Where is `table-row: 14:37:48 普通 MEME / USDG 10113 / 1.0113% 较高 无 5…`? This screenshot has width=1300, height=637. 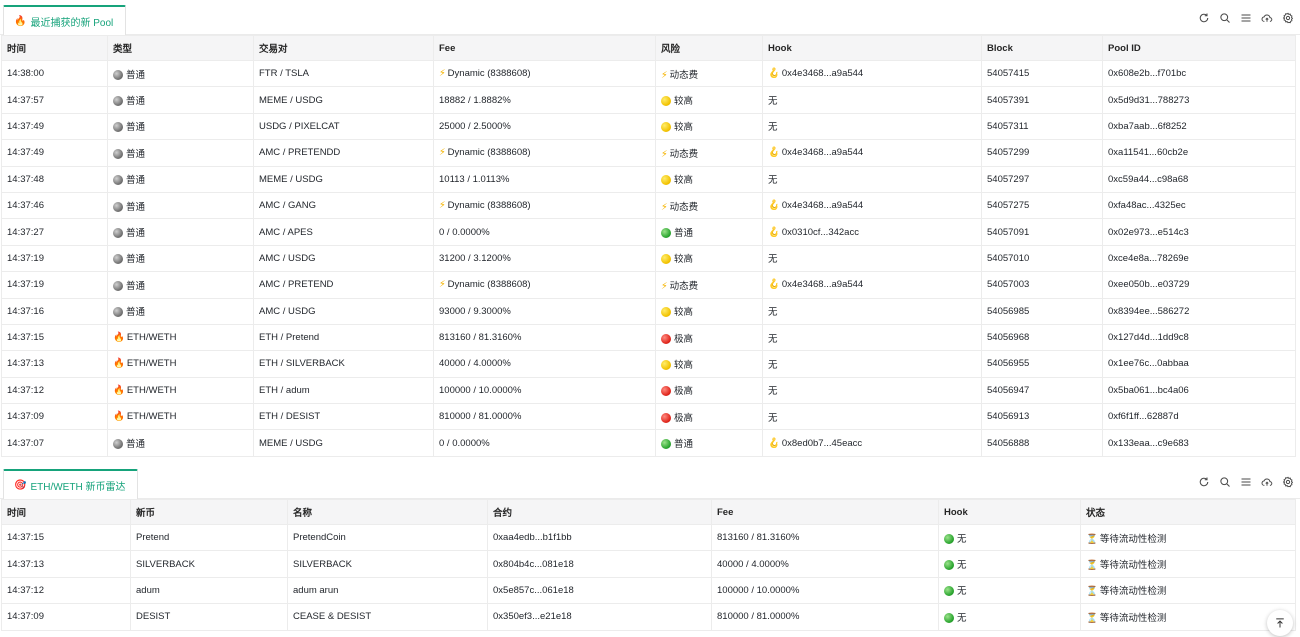 table-row: 14:37:48 普通 MEME / USDG 10113 / 1.0113% 较高 无 5… is located at coordinates (648, 179).